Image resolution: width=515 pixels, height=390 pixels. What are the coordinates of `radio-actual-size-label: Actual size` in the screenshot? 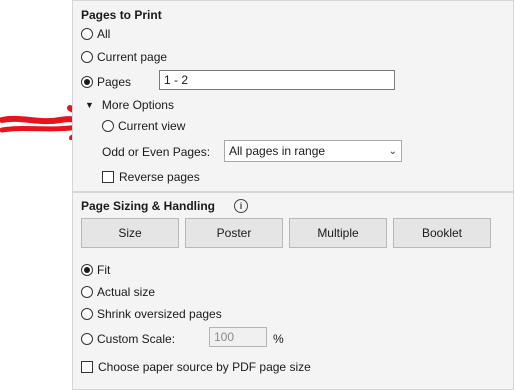 It's located at (126, 292).